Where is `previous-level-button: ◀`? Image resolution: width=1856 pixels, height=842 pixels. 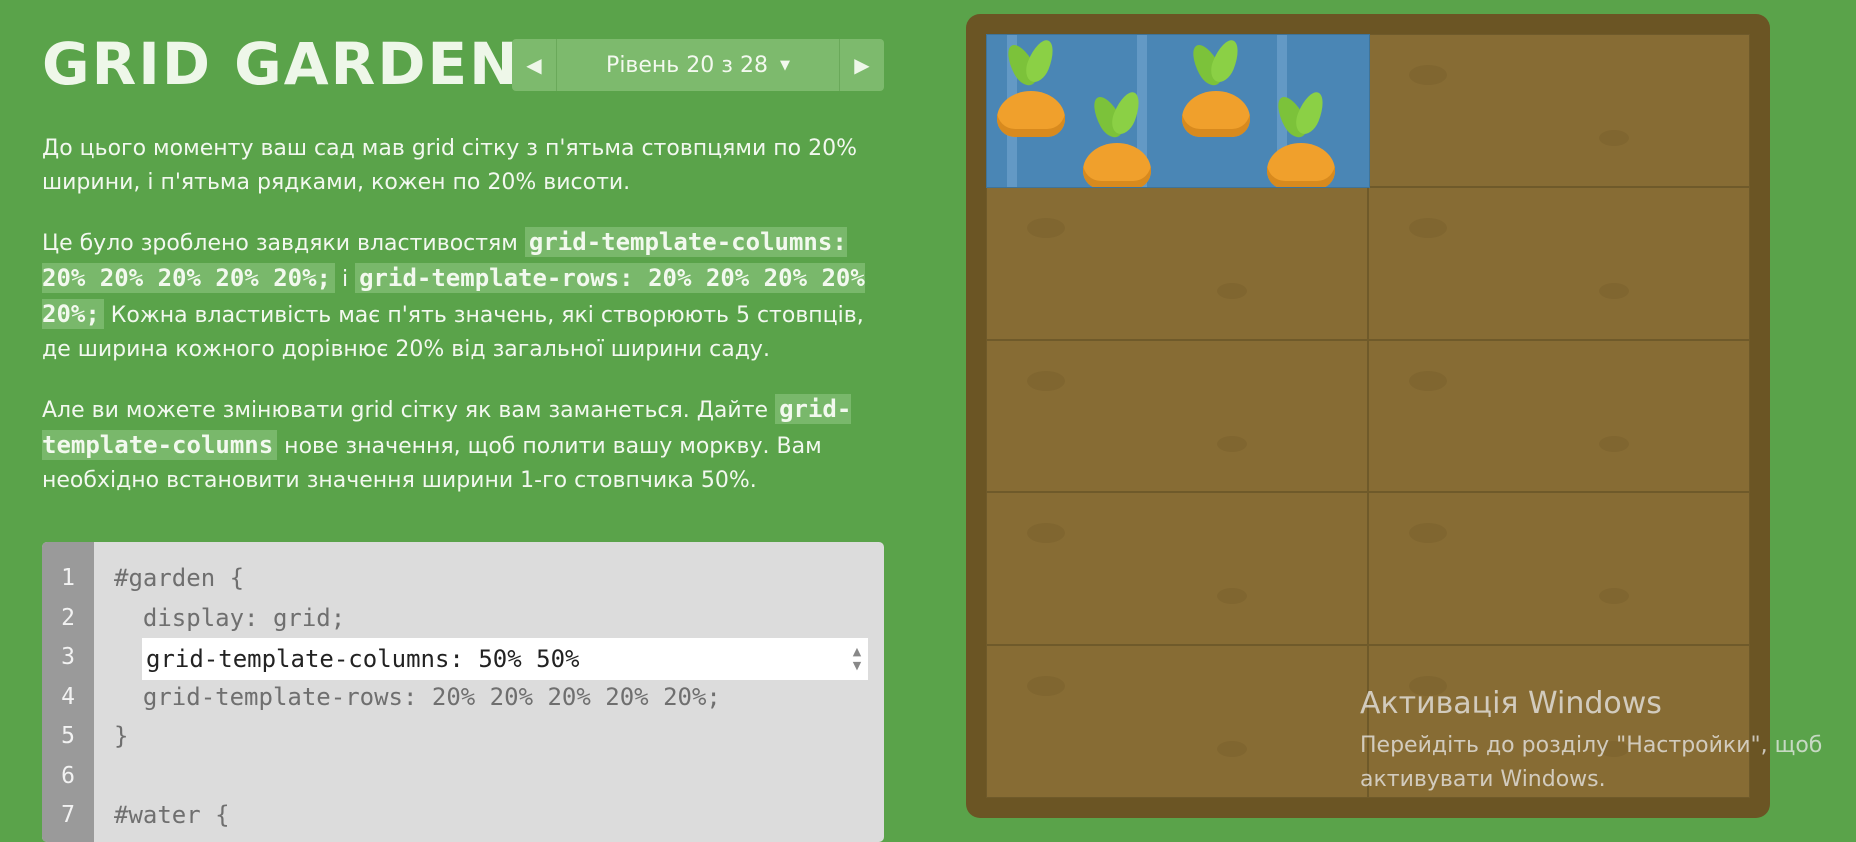
previous-level-button: ◀ is located at coordinates (534, 65).